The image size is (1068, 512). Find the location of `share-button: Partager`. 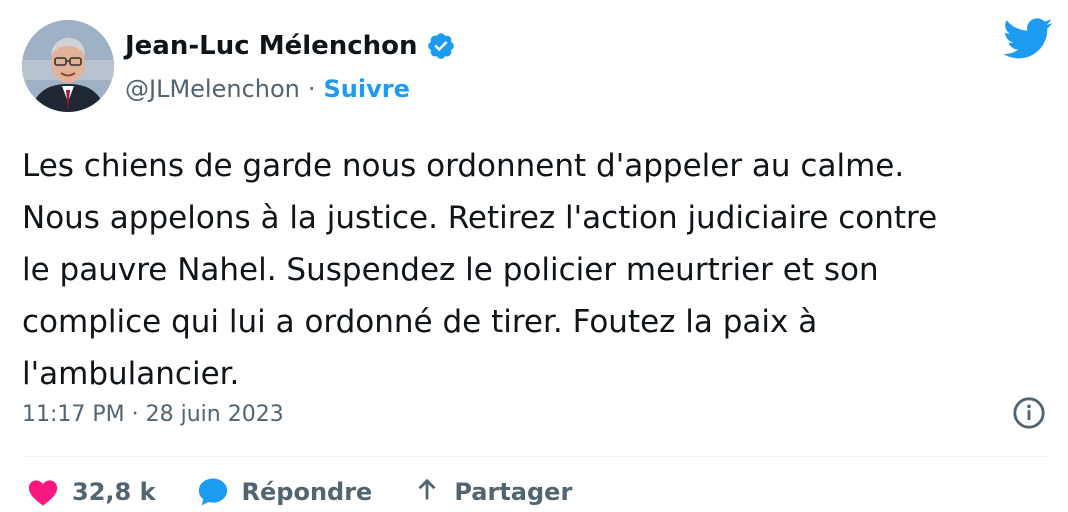

share-button: Partager is located at coordinates (492, 492).